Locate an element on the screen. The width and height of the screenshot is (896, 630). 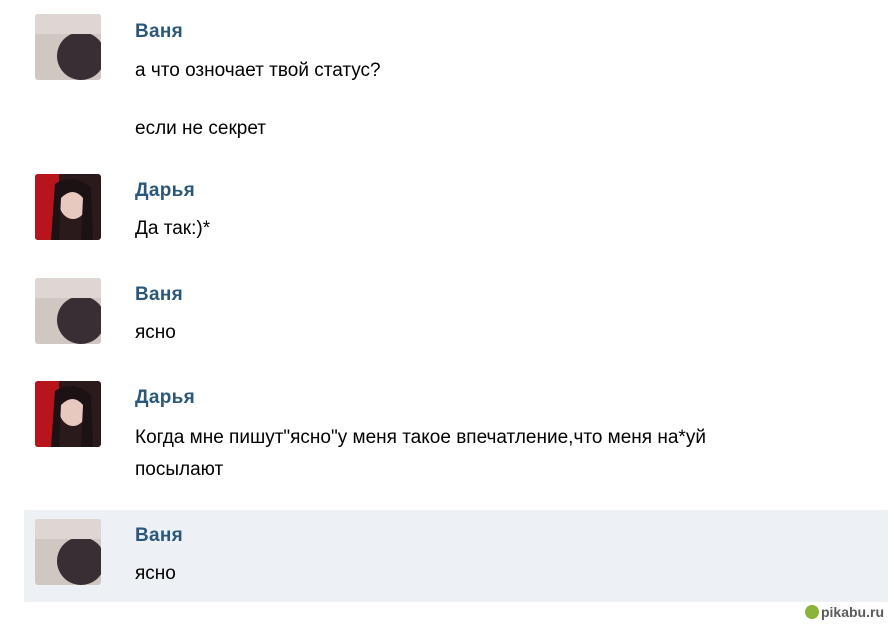
message-item-highlighted: Ваня ясно is located at coordinates (456, 556).